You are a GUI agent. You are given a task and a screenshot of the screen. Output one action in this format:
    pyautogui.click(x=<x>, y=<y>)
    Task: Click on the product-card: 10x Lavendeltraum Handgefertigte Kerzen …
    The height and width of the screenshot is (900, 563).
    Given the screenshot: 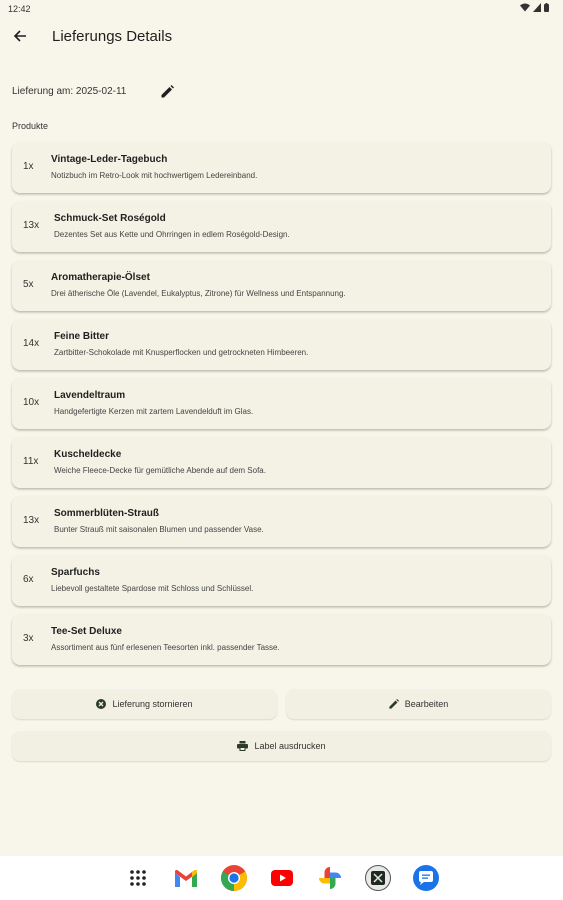 What is the action you would take?
    pyautogui.click(x=281, y=403)
    